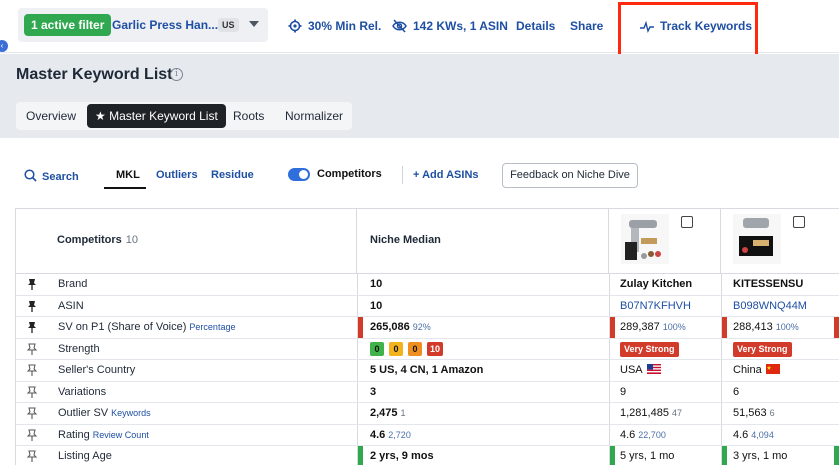  What do you see at coordinates (628, 434) in the screenshot?
I see `competitor-1-value-text: 4.6` at bounding box center [628, 434].